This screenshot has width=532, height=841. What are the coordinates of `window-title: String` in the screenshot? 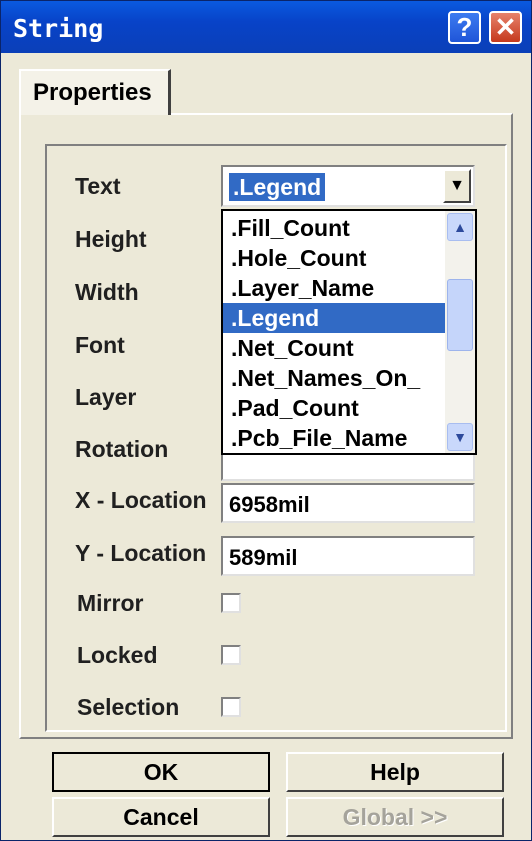 It's located at (58, 28).